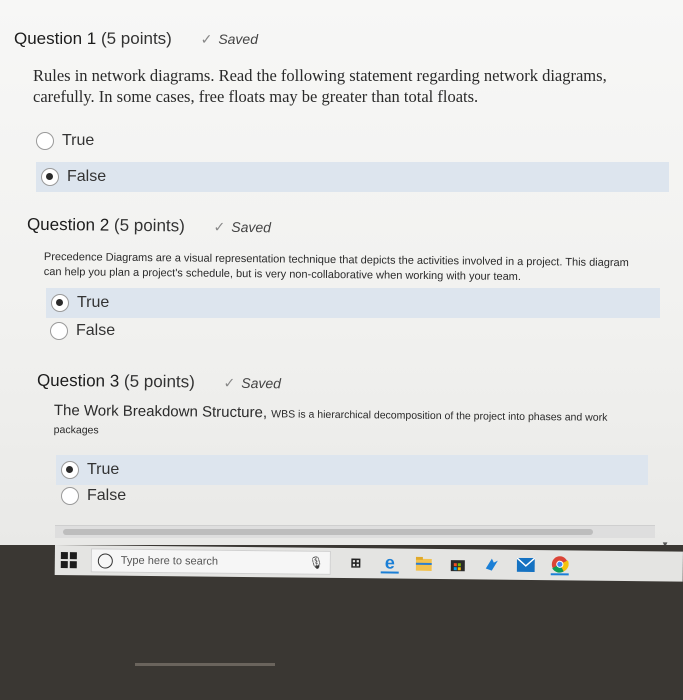 The height and width of the screenshot is (700, 683). I want to click on microphone-icon: 🎙, so click(316, 563).